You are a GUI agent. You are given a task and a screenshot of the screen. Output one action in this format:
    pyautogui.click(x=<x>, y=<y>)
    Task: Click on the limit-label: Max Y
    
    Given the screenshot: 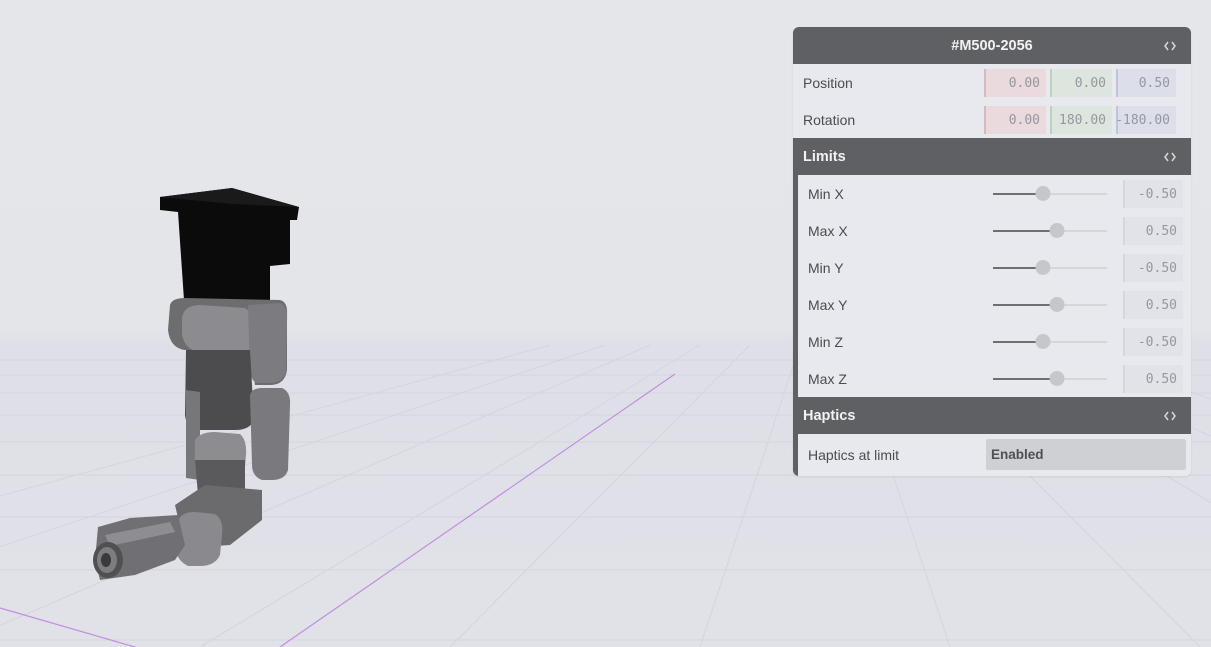 What is the action you would take?
    pyautogui.click(x=828, y=304)
    